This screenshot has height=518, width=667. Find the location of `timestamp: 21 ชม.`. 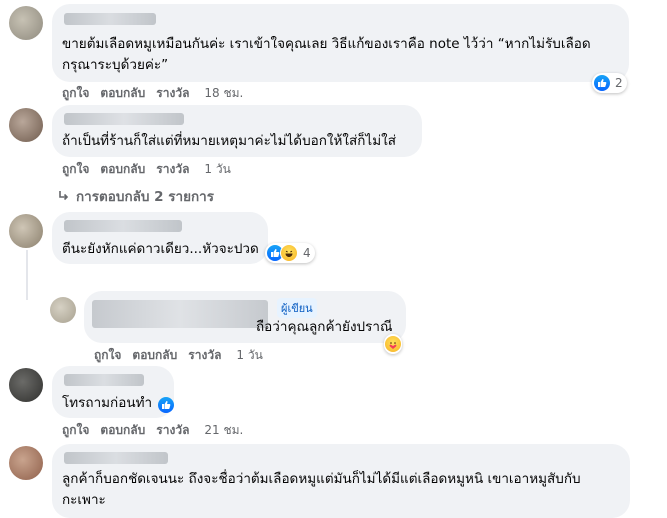

timestamp: 21 ชม. is located at coordinates (223, 430).